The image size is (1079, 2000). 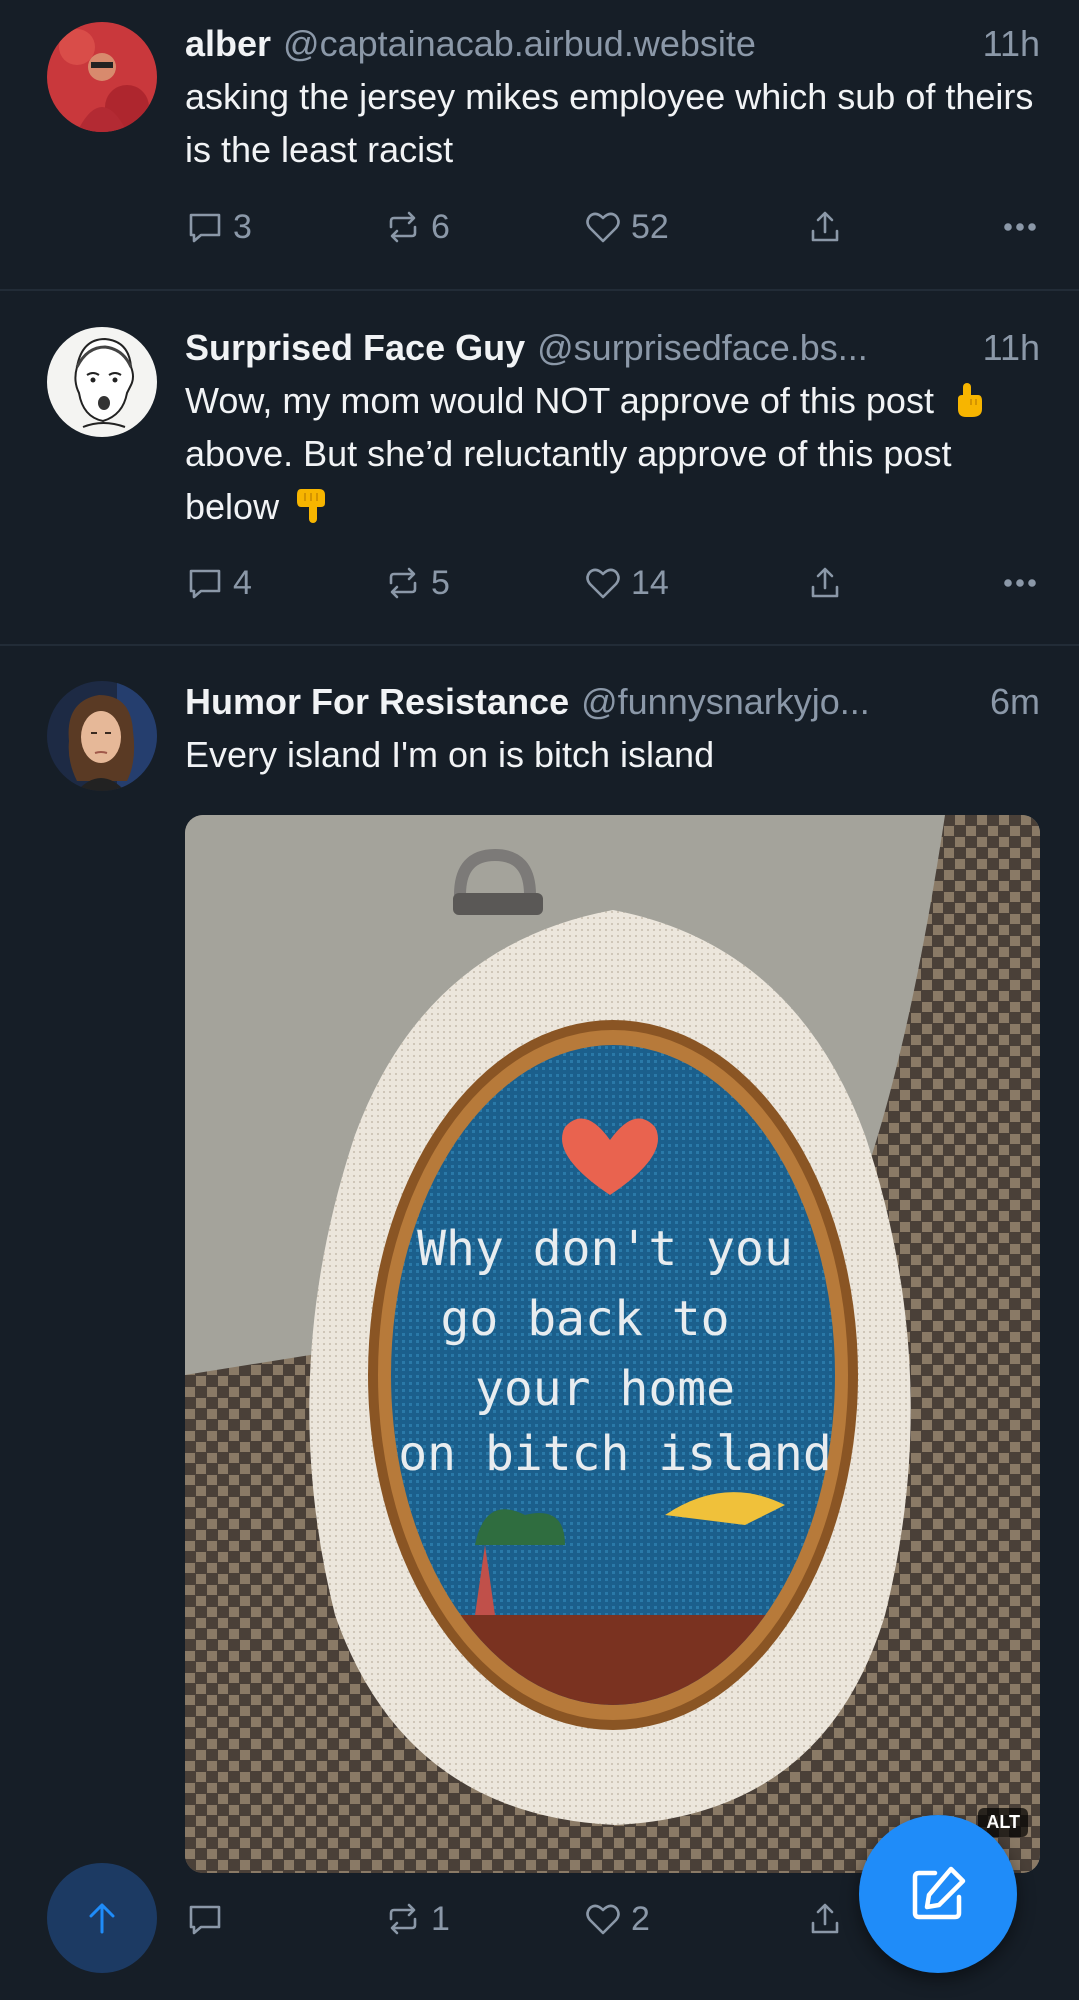 I want to click on post-time: 6m, so click(x=1014, y=701).